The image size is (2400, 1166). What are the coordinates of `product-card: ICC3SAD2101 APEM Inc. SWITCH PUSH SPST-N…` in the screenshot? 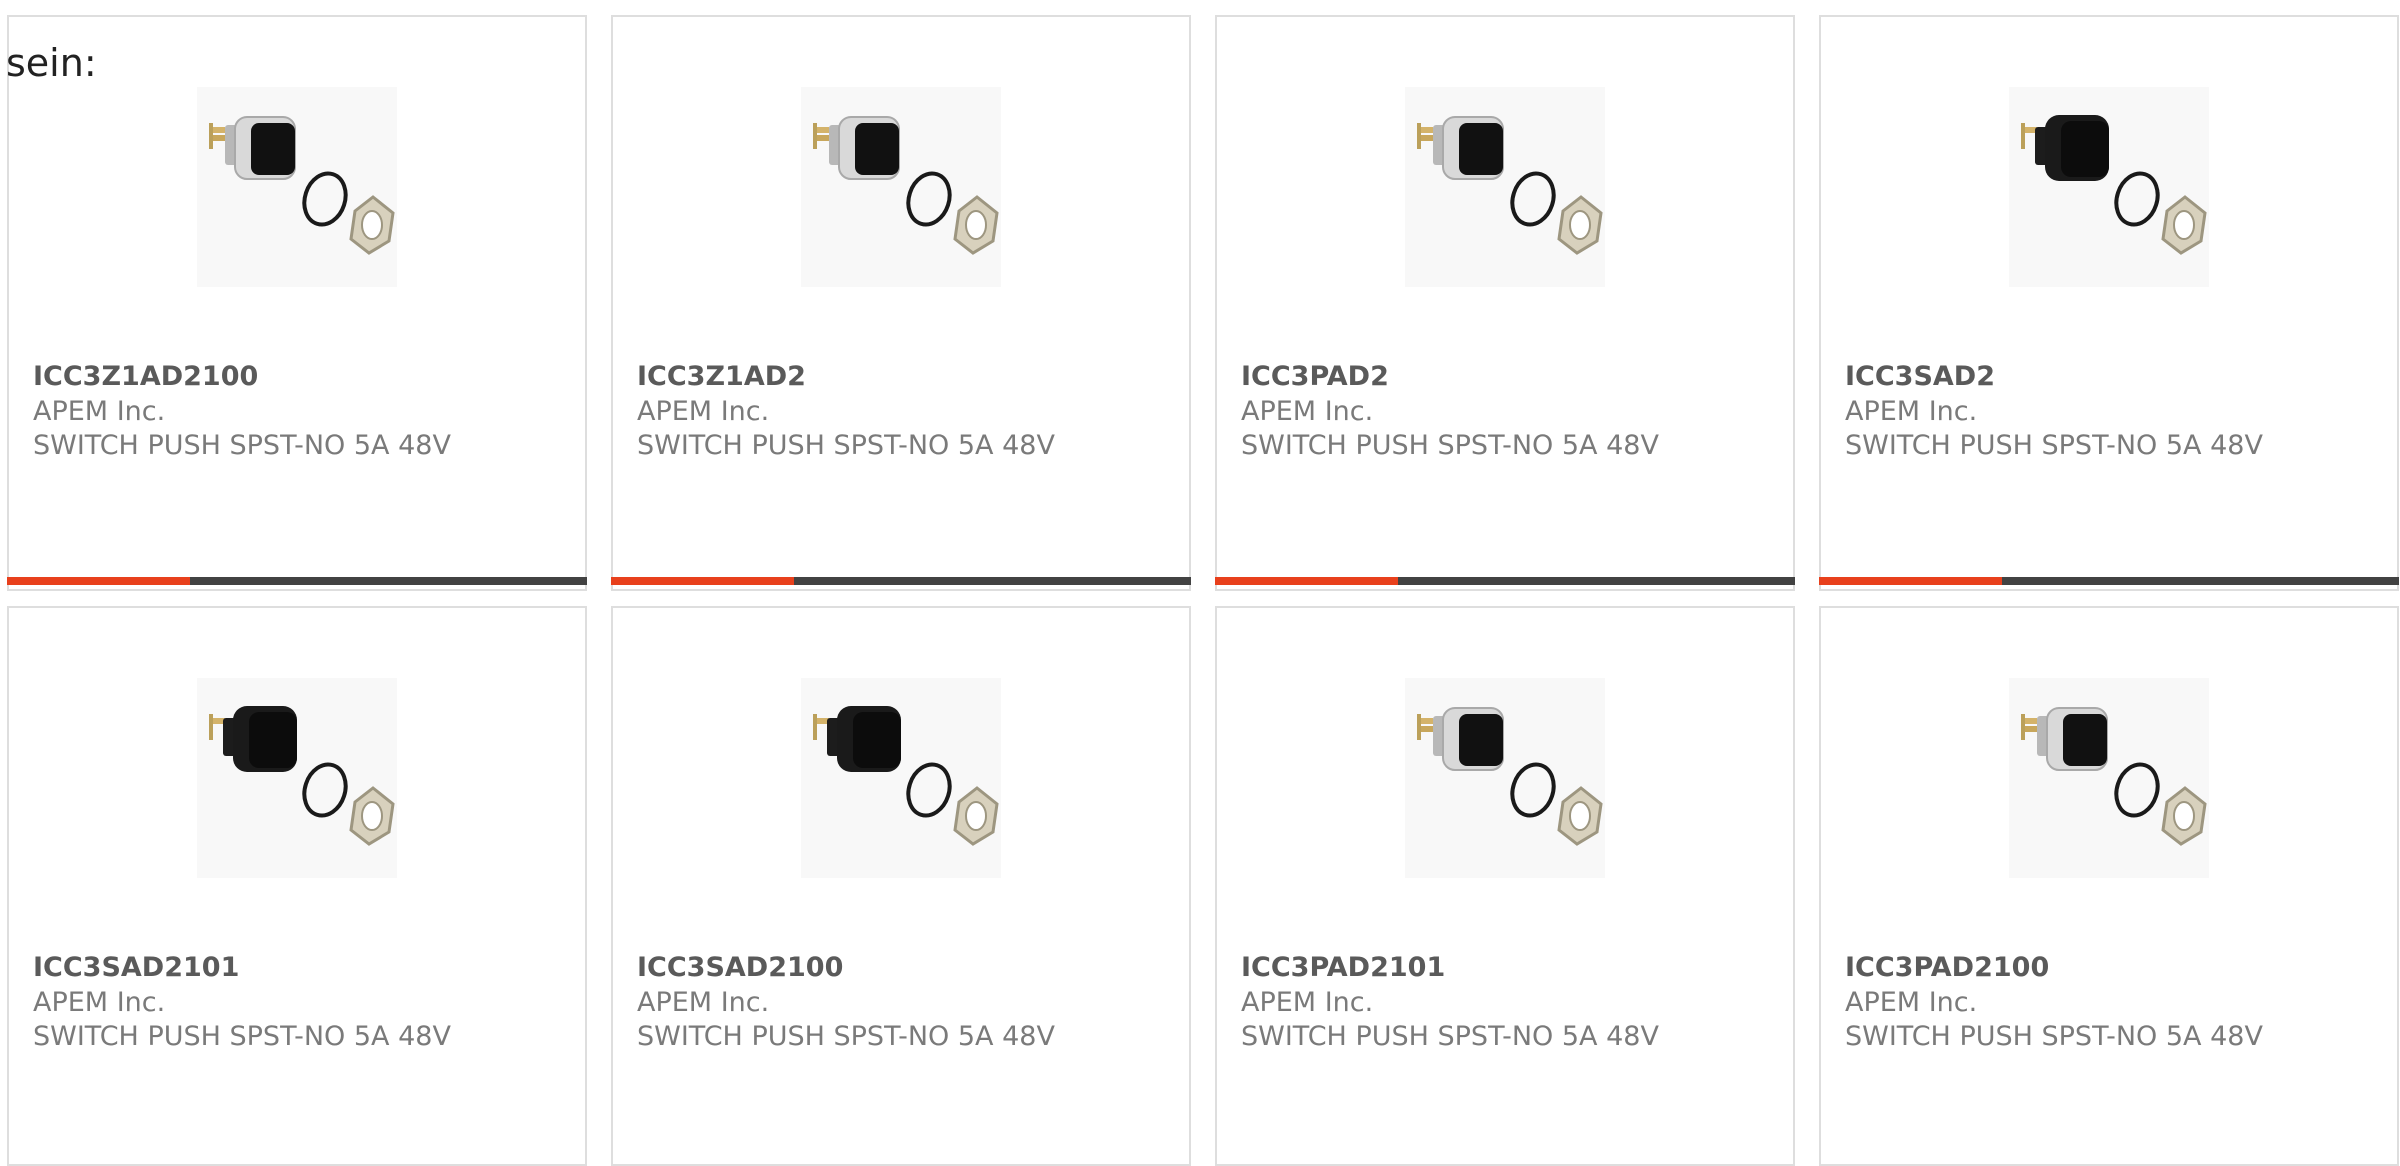 It's located at (297, 886).